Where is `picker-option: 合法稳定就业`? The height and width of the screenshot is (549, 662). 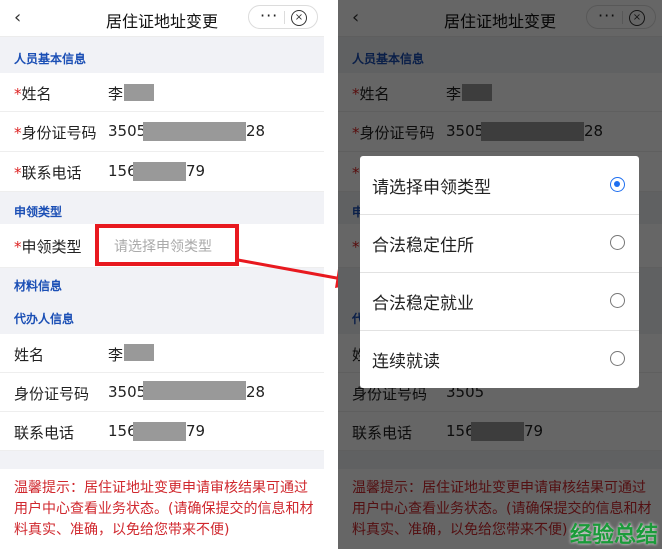
picker-option: 合法稳定就业 is located at coordinates (499, 301).